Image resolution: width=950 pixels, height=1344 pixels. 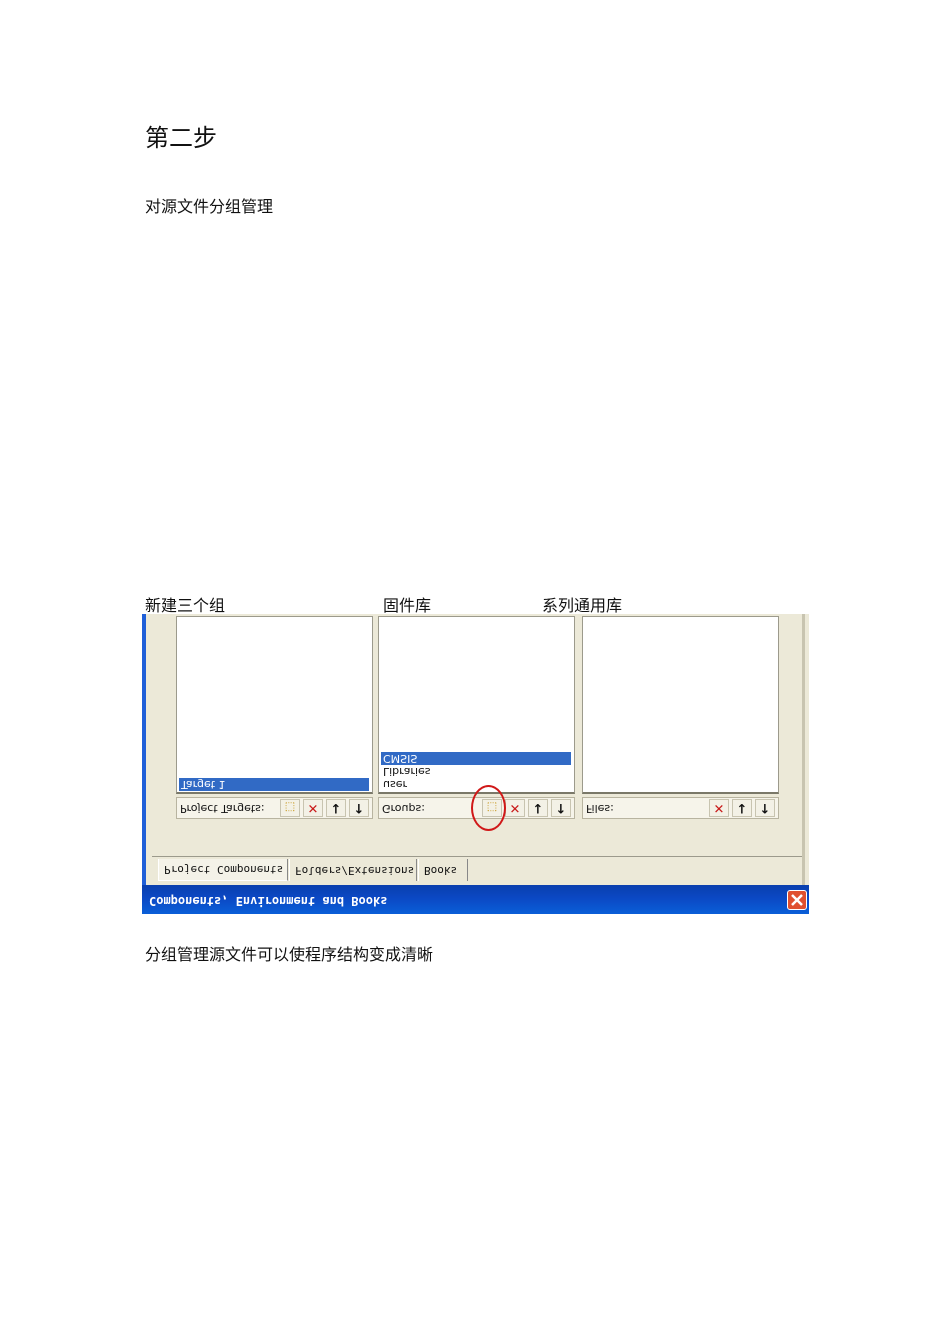 I want to click on move-group-down-button: ↓, so click(x=538, y=808).